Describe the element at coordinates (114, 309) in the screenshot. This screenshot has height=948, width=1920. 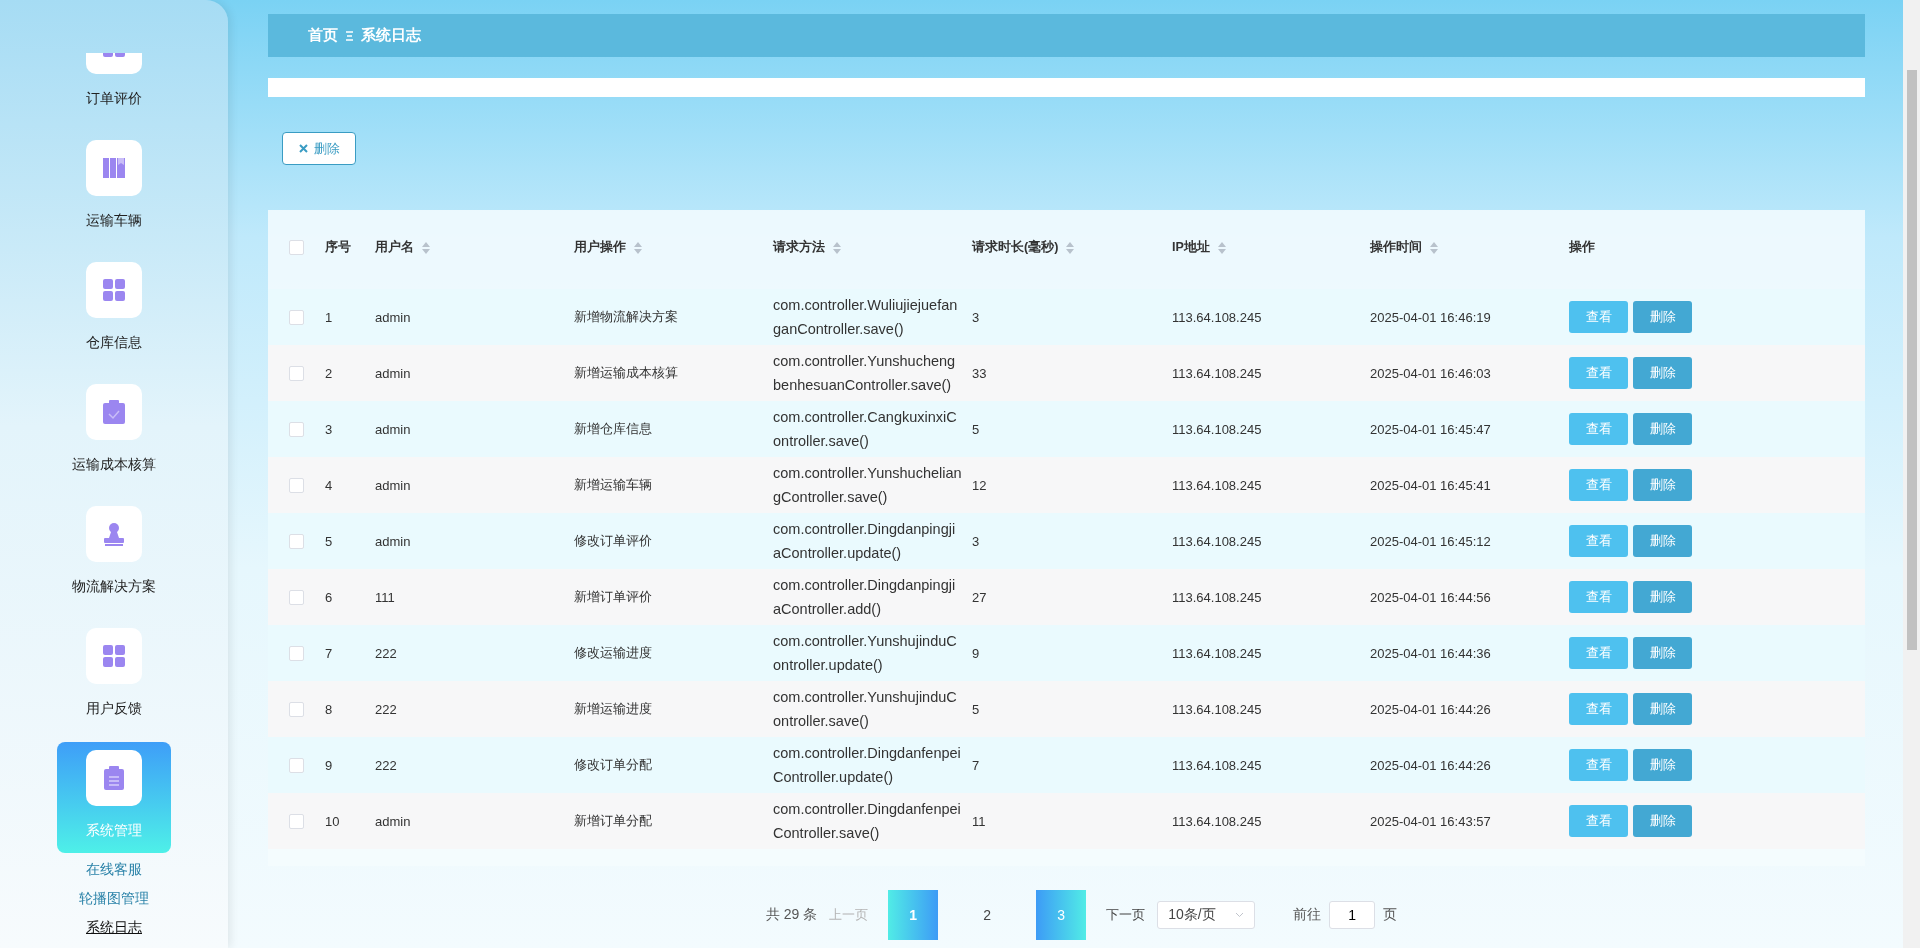
I see `sidebar-item: 仓库信息` at that location.